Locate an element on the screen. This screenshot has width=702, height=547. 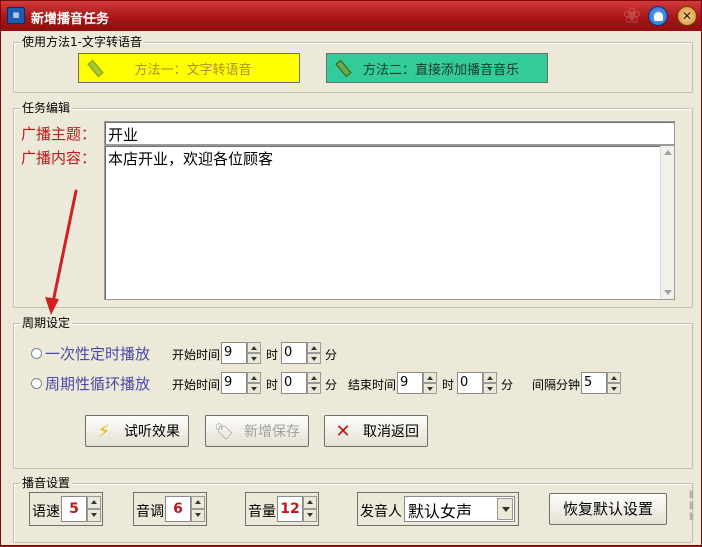
cycle-end-hour-unit: 时 is located at coordinates (448, 385).